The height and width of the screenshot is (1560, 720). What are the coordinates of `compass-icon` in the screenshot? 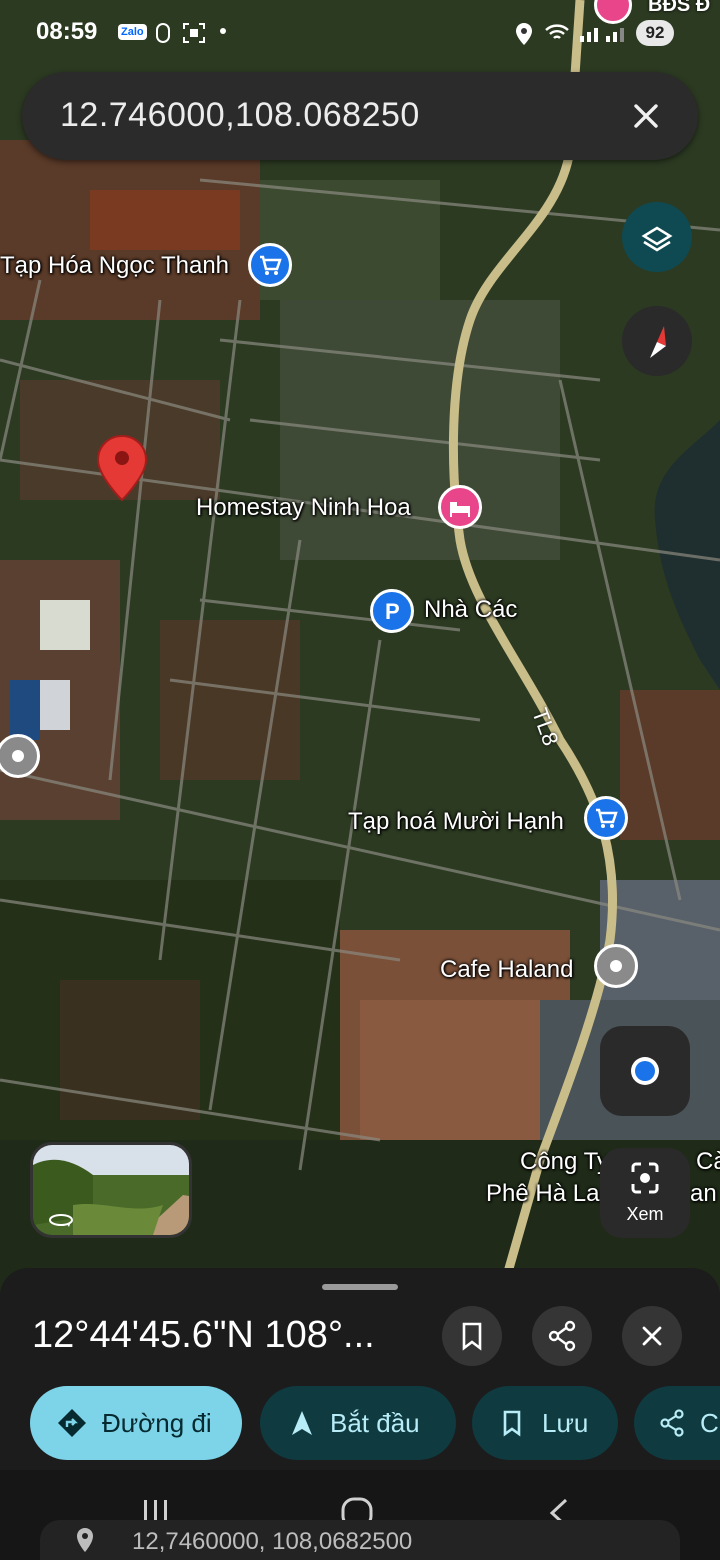 It's located at (658, 342).